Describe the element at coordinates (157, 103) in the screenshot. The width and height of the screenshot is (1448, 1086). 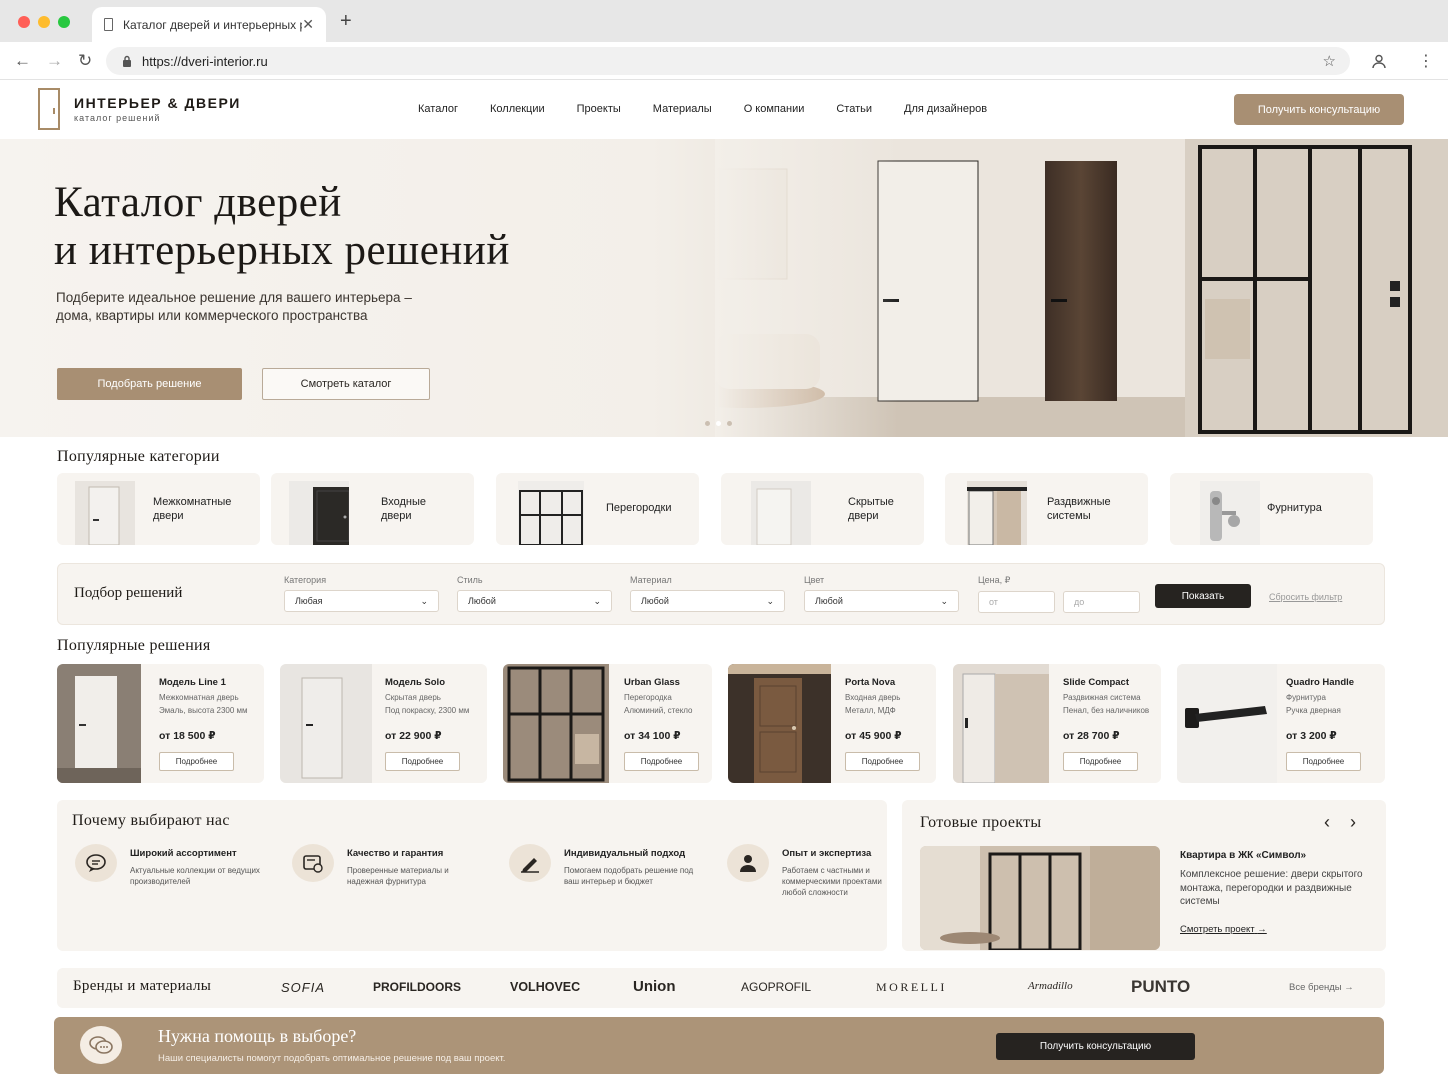
I see `logo-title: ИНТЕРЬЕР & ДВЕРИ` at that location.